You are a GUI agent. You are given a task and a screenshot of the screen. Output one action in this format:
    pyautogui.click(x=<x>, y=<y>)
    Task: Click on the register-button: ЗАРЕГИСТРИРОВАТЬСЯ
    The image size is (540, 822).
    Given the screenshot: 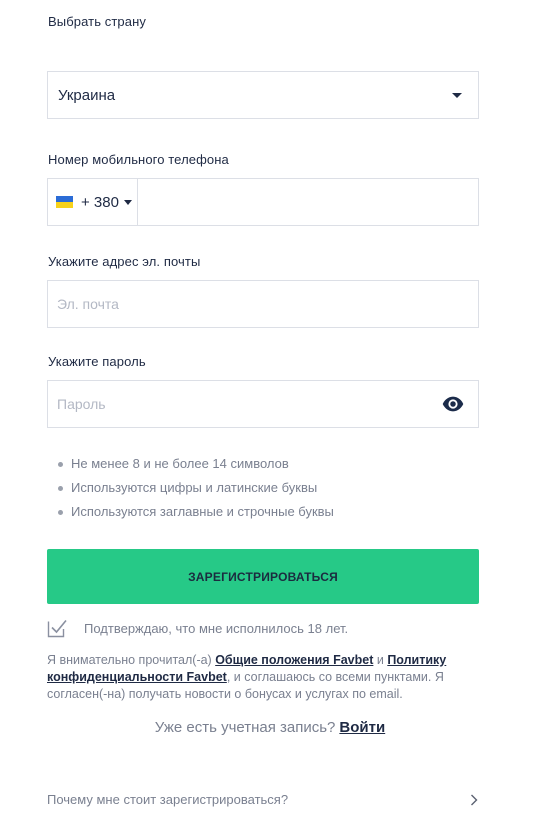 What is the action you would take?
    pyautogui.click(x=263, y=576)
    